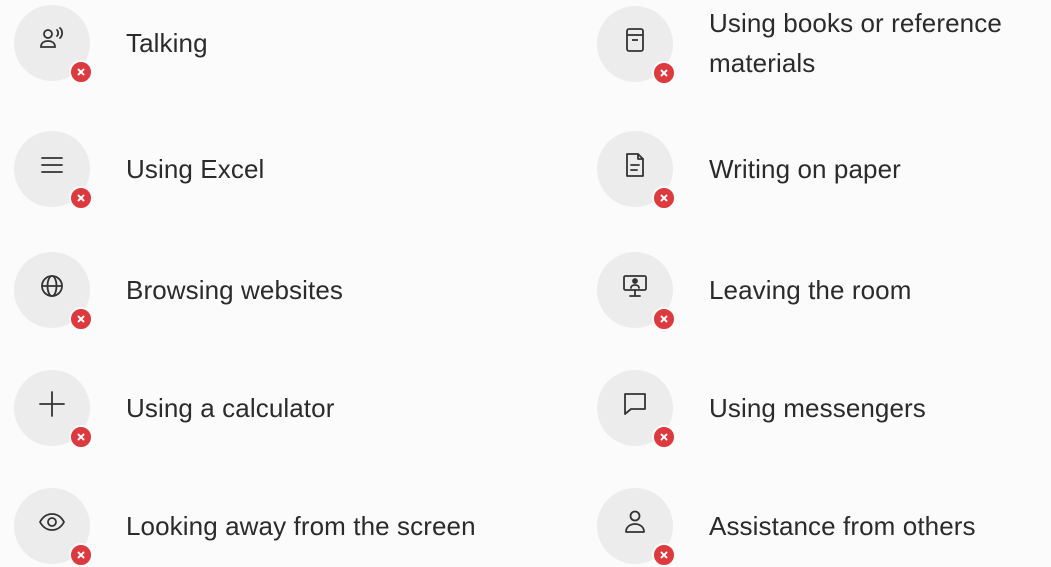  I want to click on rule-using-excel: Using Excel, so click(139, 170).